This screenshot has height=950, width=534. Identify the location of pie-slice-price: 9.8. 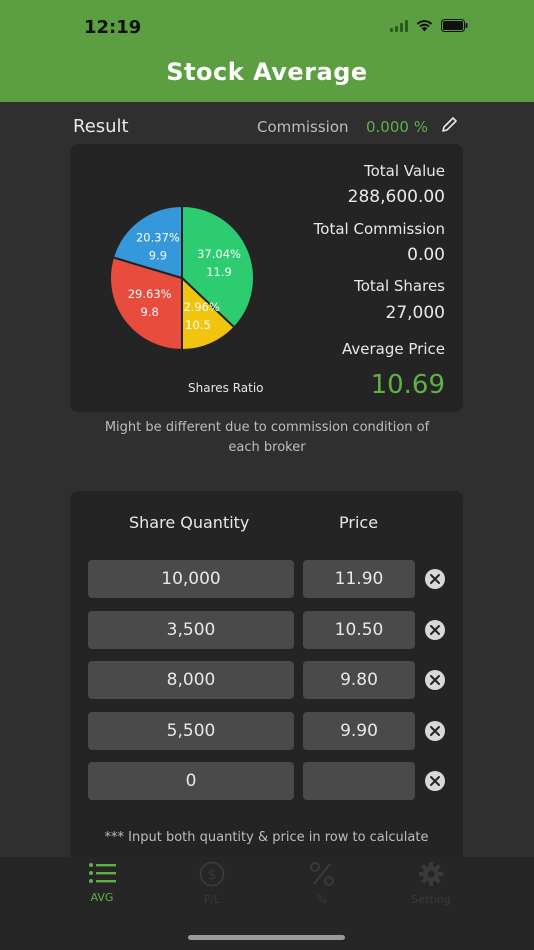
(150, 312).